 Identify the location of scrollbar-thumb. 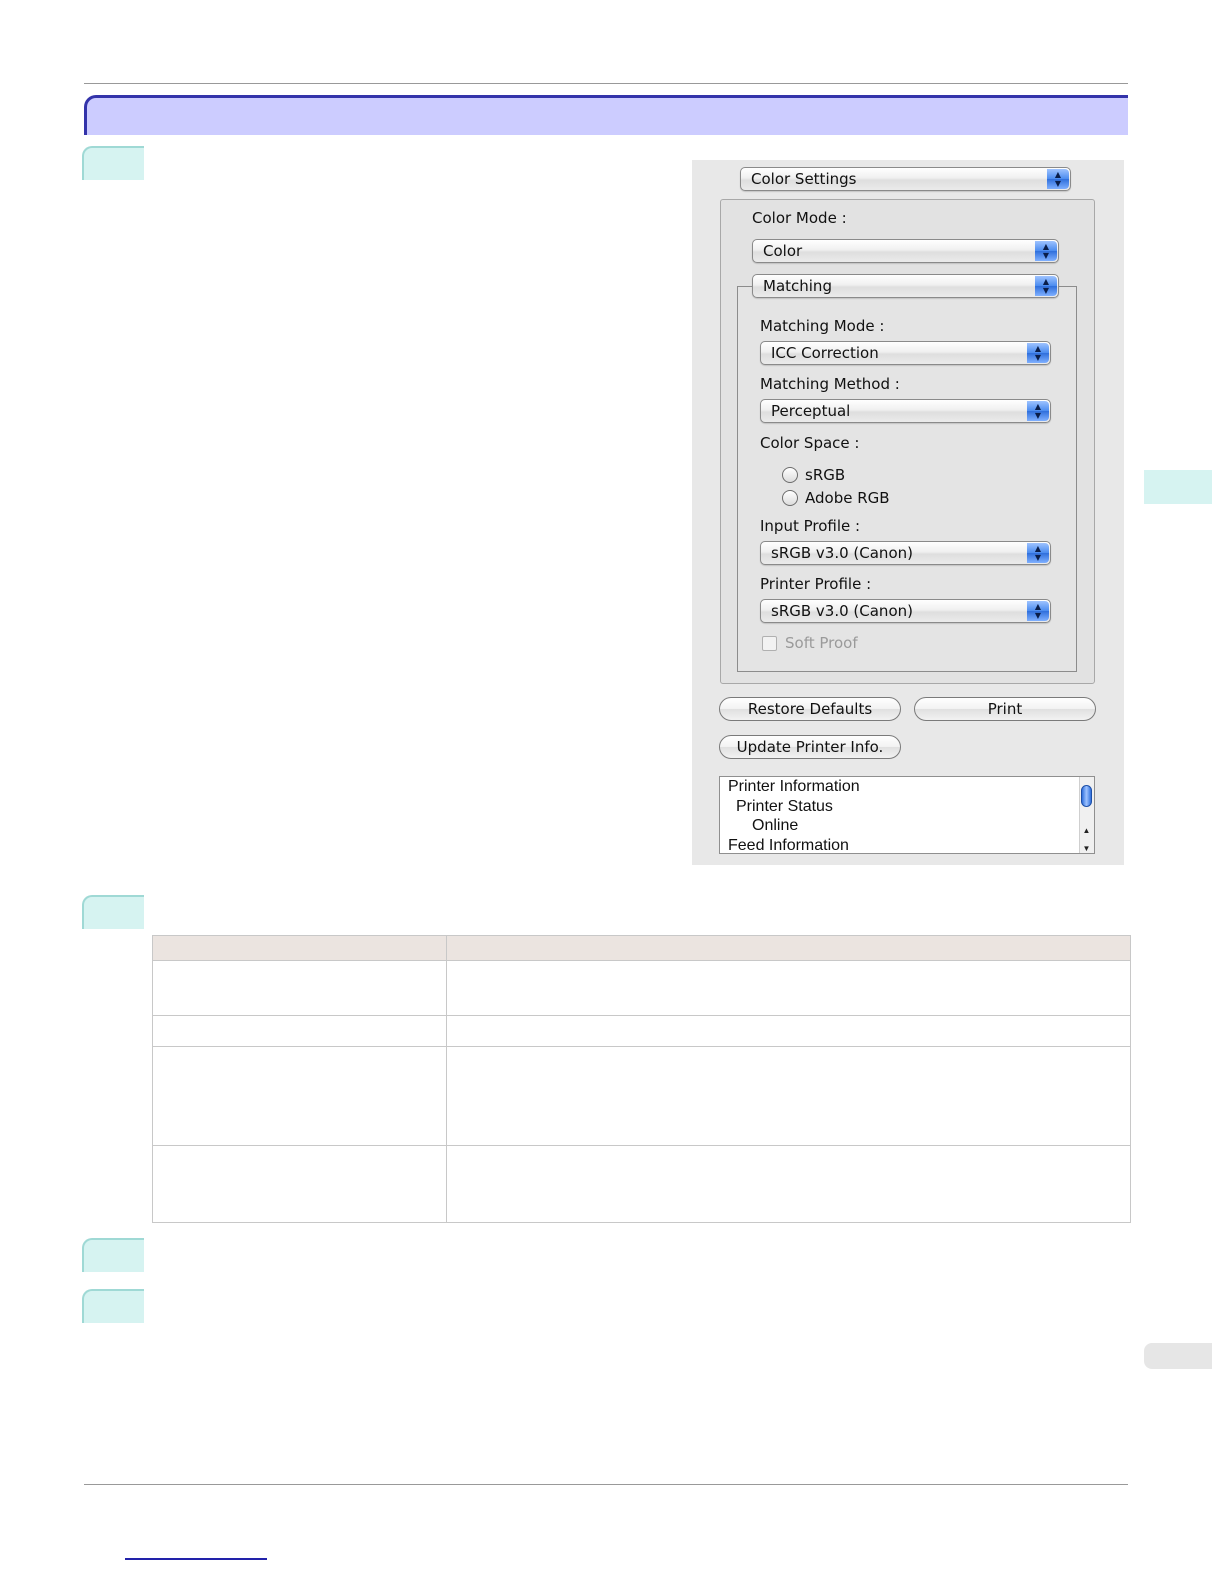
(1086, 796).